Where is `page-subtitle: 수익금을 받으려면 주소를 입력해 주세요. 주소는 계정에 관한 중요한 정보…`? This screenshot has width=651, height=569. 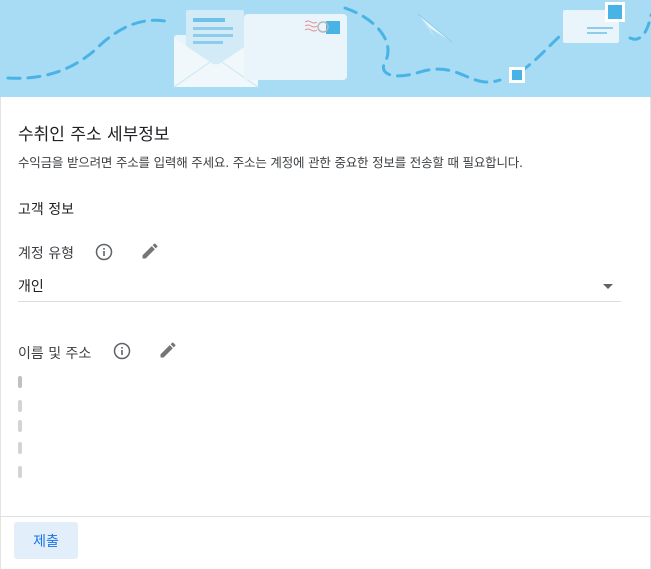
page-subtitle: 수익금을 받으려면 주소를 입력해 주세요. 주소는 계정에 관한 중요한 정보… is located at coordinates (270, 162).